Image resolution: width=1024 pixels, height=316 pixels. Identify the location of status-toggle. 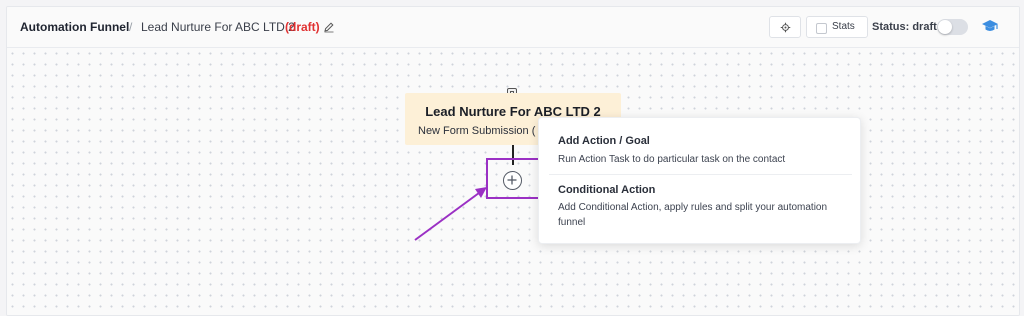
(952, 27).